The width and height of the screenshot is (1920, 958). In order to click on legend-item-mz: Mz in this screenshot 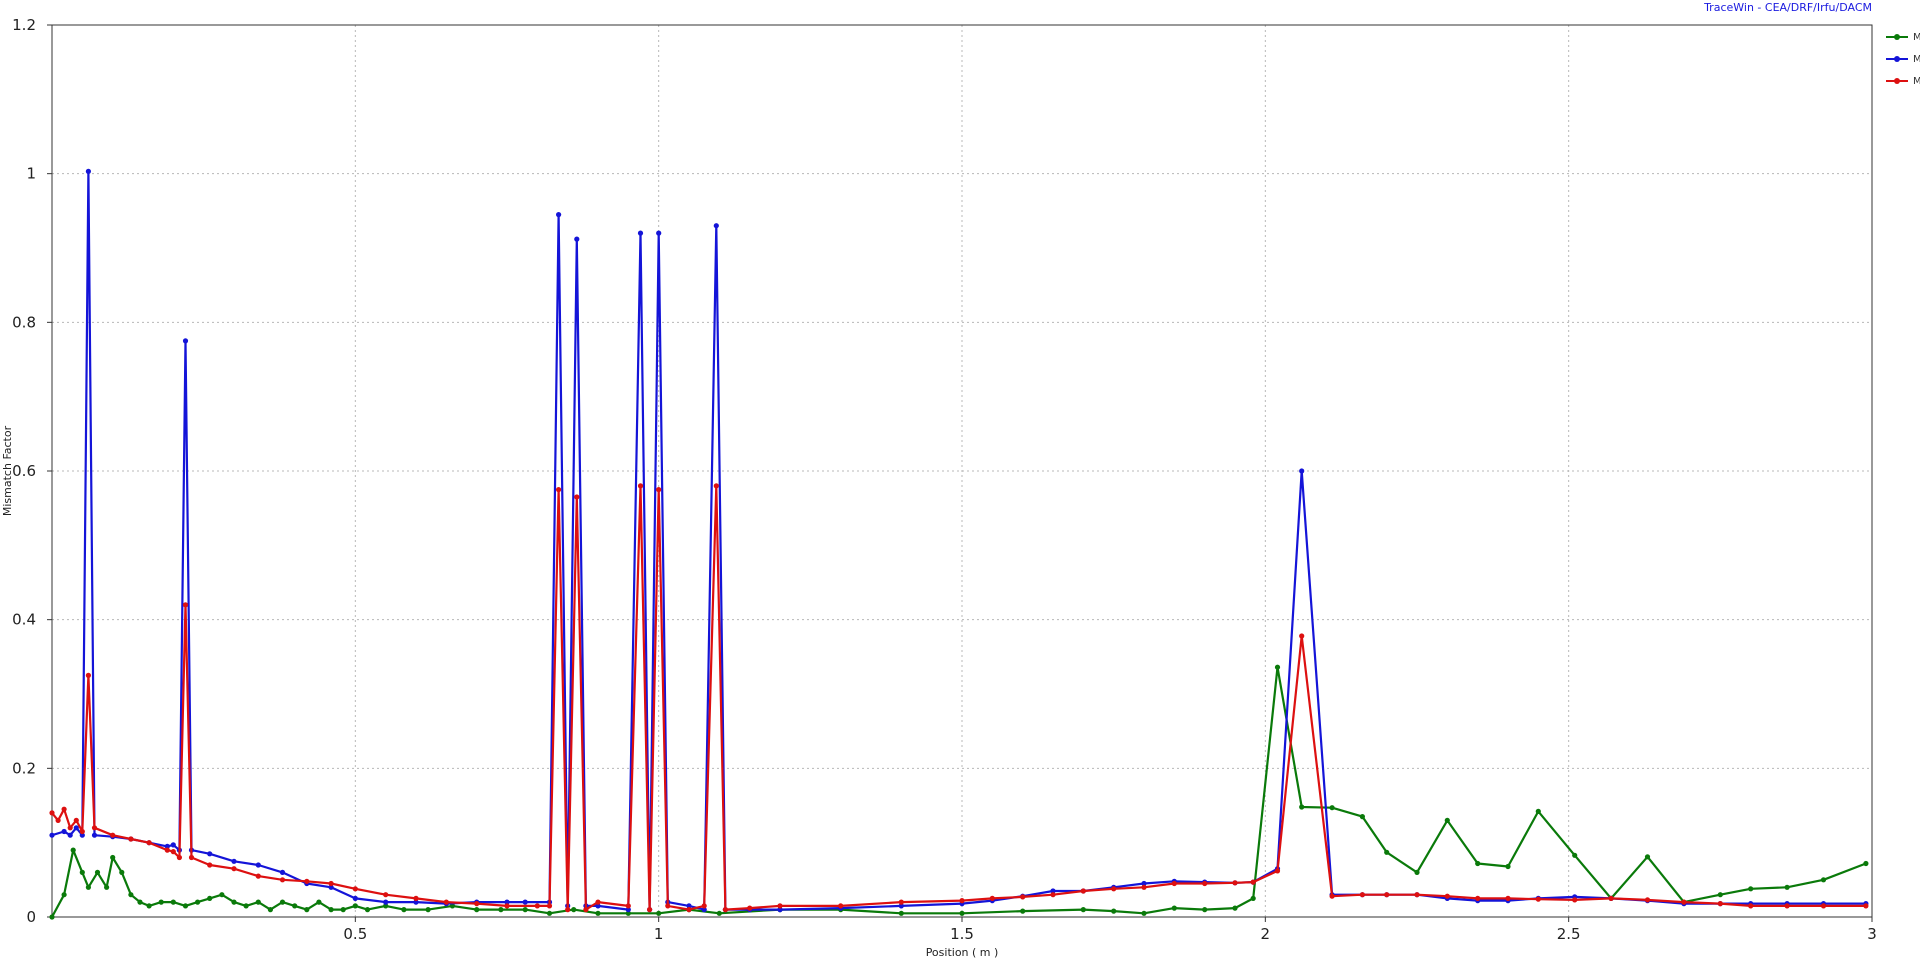, I will do `click(1903, 37)`.